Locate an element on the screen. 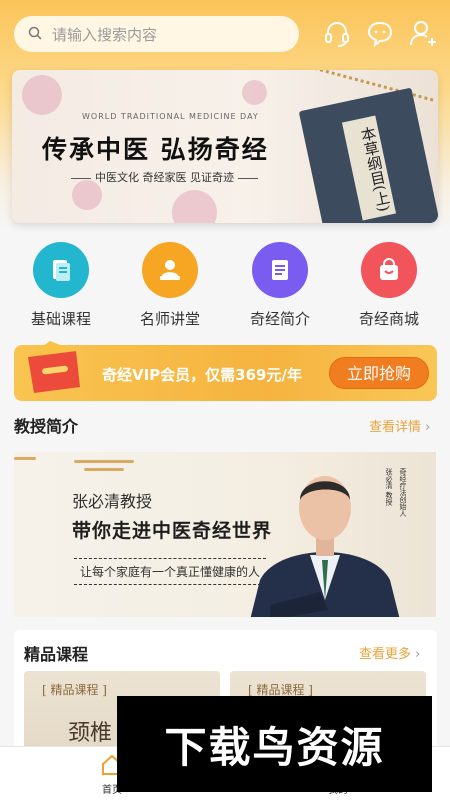 The height and width of the screenshot is (800, 450). professor-name: 张必清教授 is located at coordinates (112, 501).